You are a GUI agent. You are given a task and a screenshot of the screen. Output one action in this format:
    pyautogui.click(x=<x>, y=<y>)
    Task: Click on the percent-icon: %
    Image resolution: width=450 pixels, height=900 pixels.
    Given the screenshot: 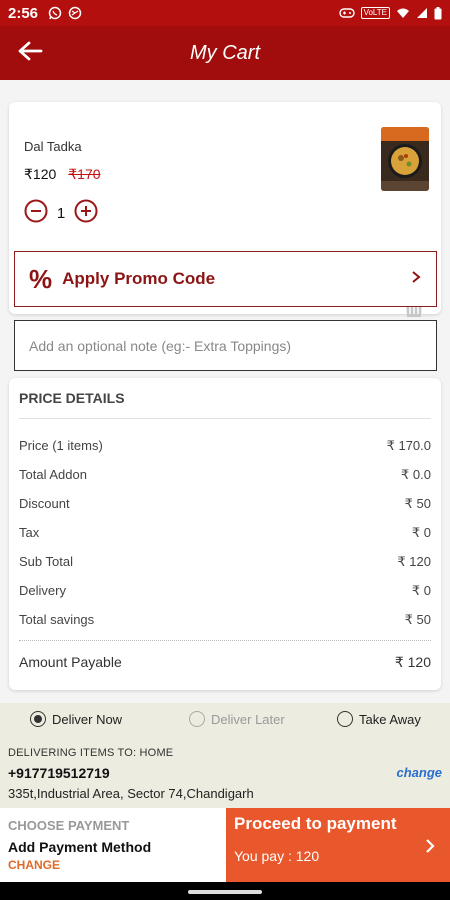 What is the action you would take?
    pyautogui.click(x=41, y=278)
    